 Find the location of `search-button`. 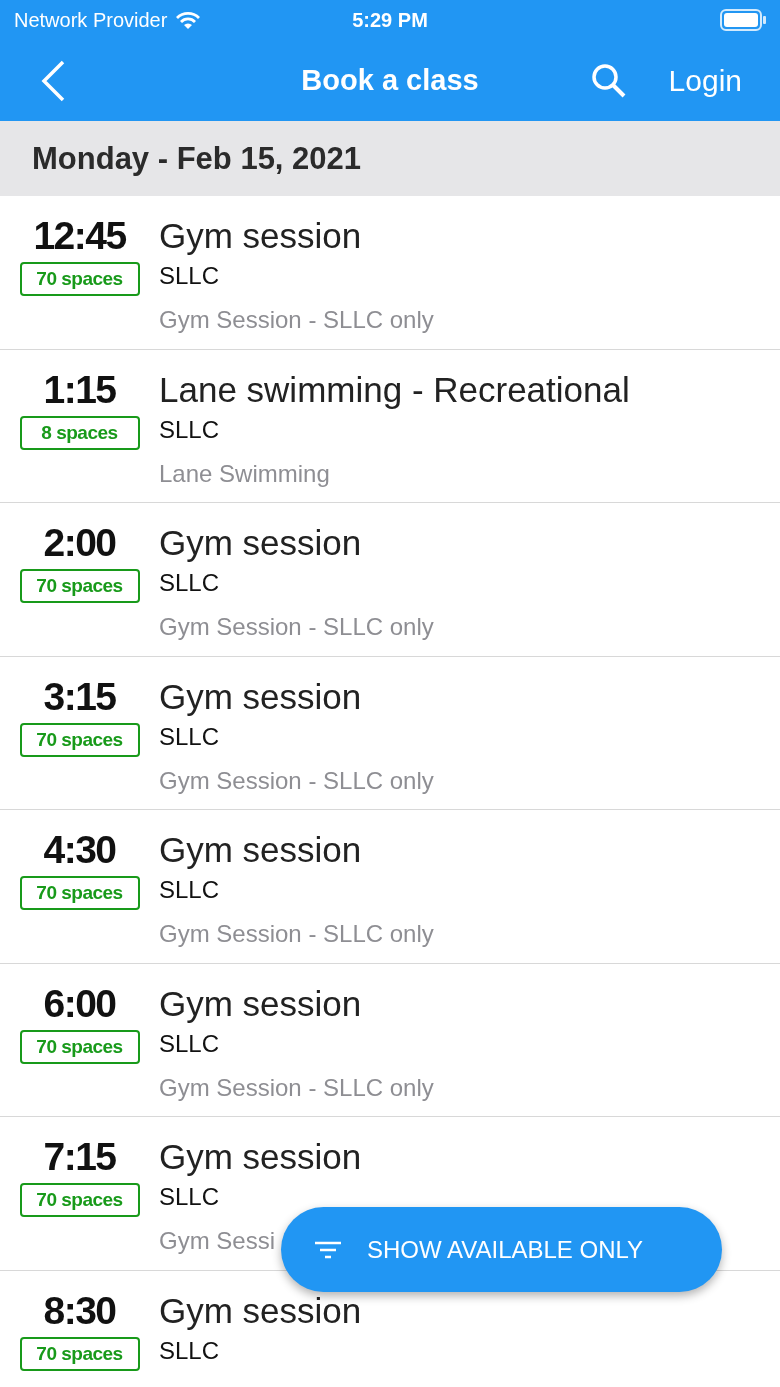

search-button is located at coordinates (608, 80).